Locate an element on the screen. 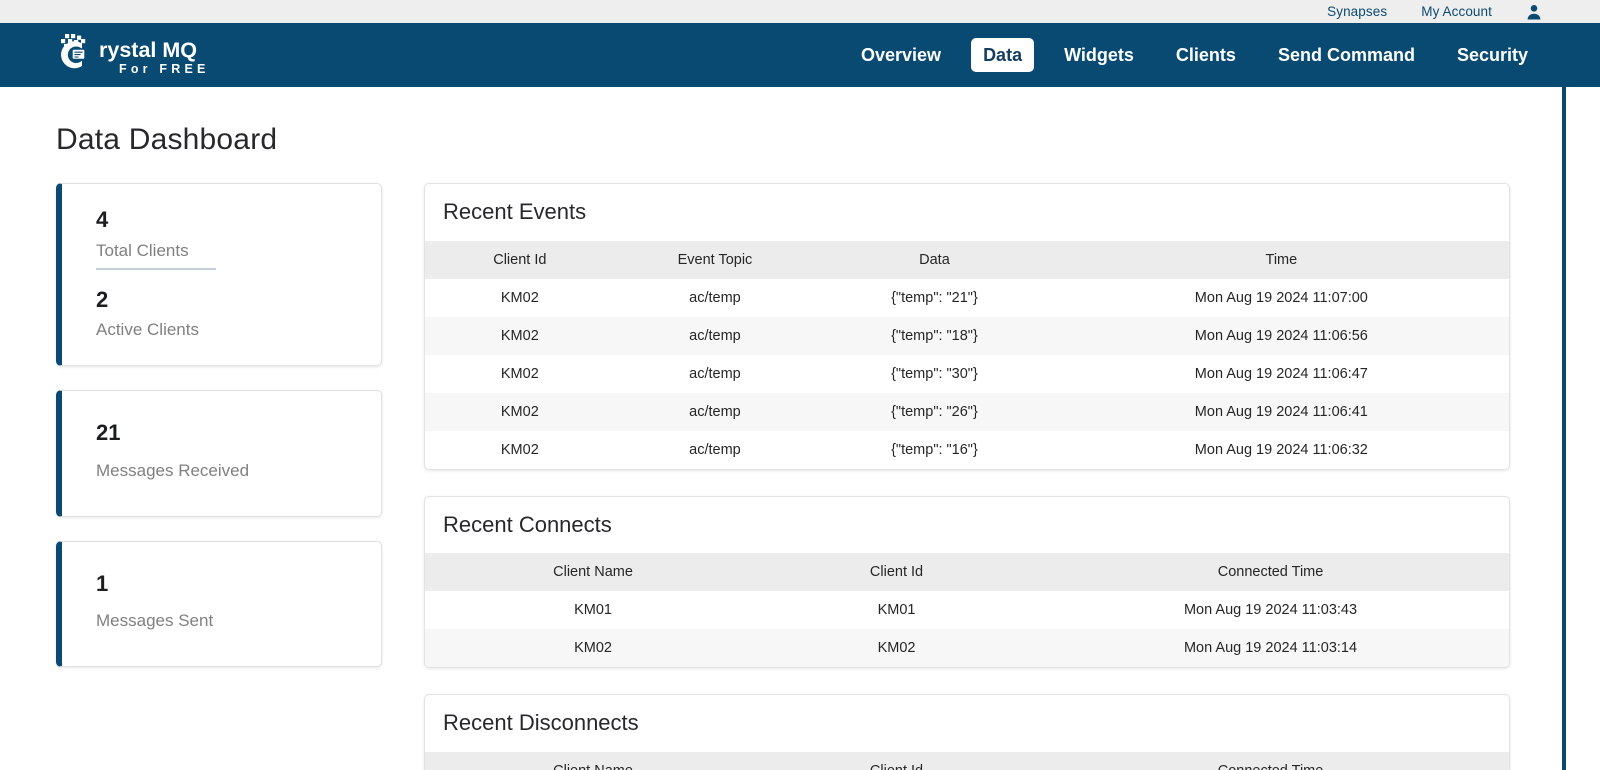 The width and height of the screenshot is (1600, 770). col-data: Data is located at coordinates (934, 259).